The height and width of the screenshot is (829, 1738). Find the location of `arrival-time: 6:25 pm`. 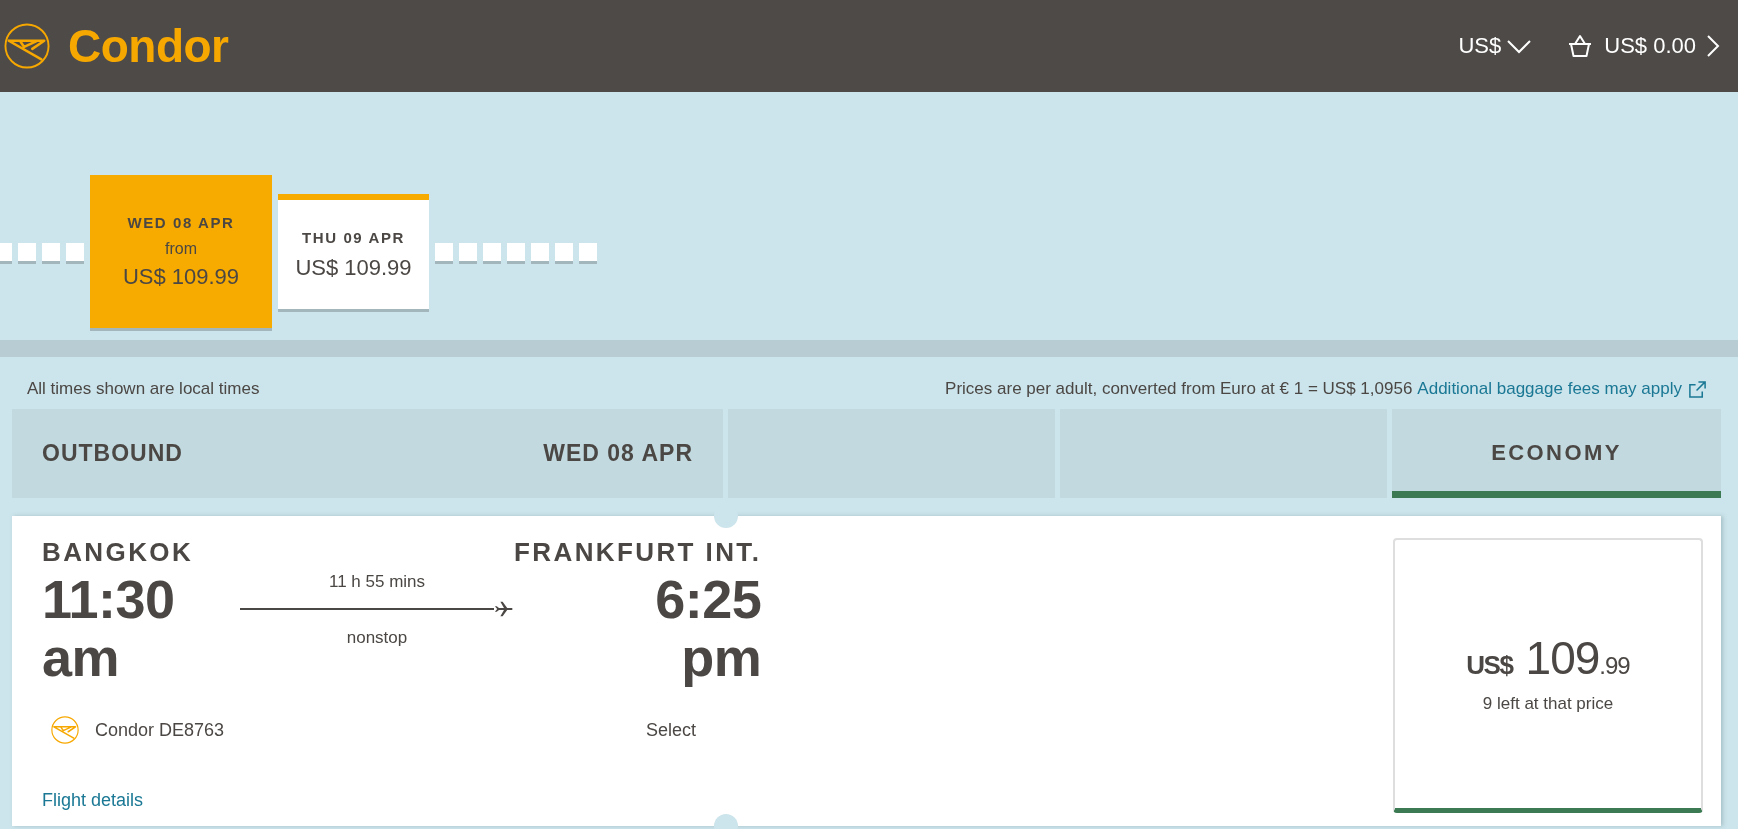

arrival-time: 6:25 pm is located at coordinates (708, 628).